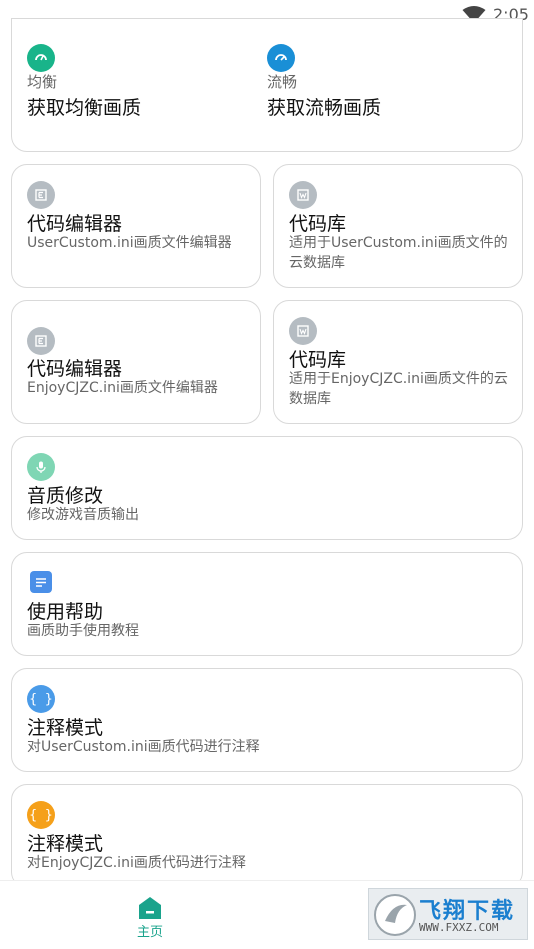  What do you see at coordinates (83, 631) in the screenshot?
I see `card-subtitle: 画质助手使用教程` at bounding box center [83, 631].